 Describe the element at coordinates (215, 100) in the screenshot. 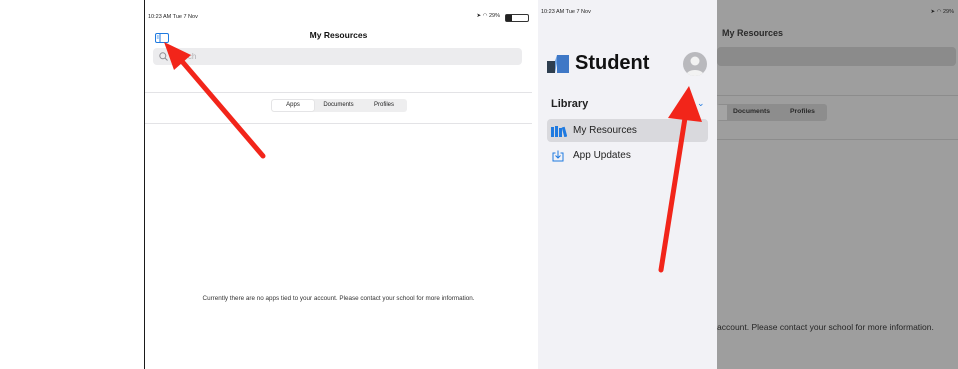

I see `arrow-to-sidebar-toggle` at that location.